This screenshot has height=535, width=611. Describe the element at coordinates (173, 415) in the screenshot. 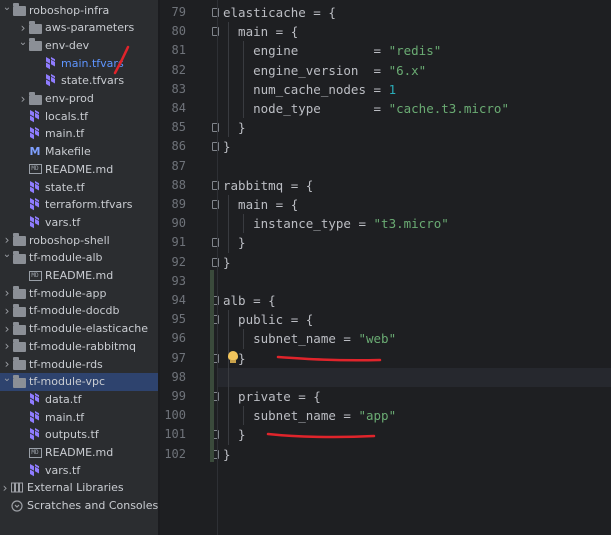

I see `line-number: 100` at that location.